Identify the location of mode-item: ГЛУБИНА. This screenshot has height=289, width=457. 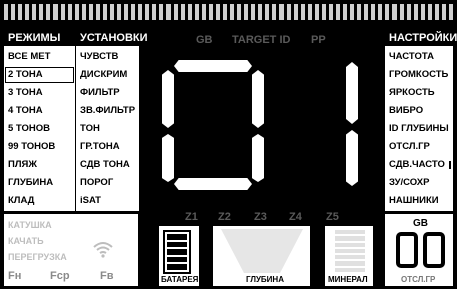
(39, 183).